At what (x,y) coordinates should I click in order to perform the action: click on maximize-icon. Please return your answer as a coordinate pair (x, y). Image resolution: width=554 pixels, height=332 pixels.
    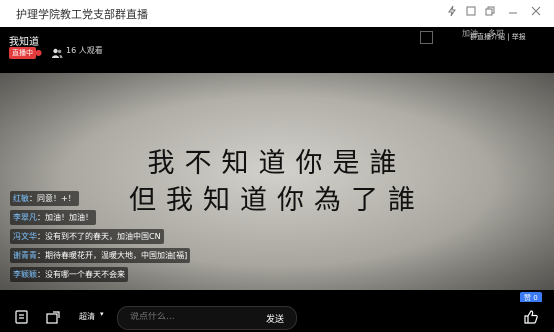
    Looking at the image, I should click on (471, 13).